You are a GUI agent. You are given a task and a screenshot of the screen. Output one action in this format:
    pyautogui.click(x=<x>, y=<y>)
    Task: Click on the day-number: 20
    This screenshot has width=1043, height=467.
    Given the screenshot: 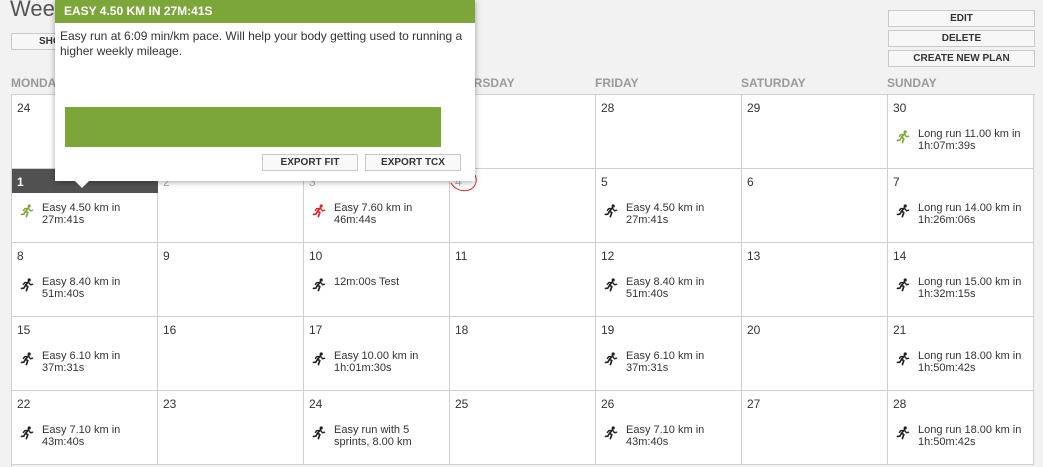 What is the action you would take?
    pyautogui.click(x=754, y=330)
    